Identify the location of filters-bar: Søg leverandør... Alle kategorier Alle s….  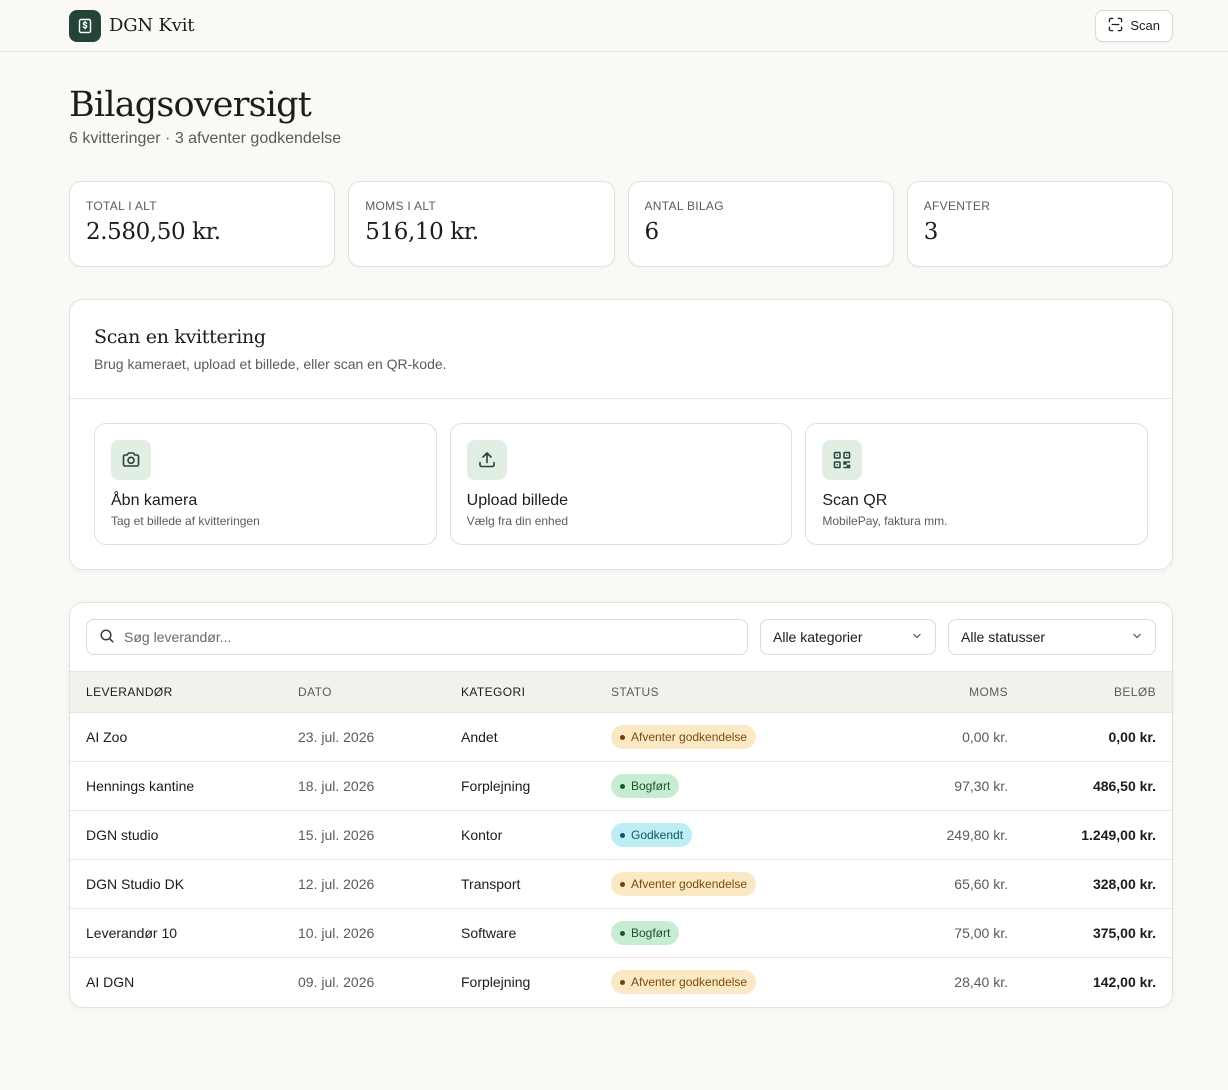
(621, 637).